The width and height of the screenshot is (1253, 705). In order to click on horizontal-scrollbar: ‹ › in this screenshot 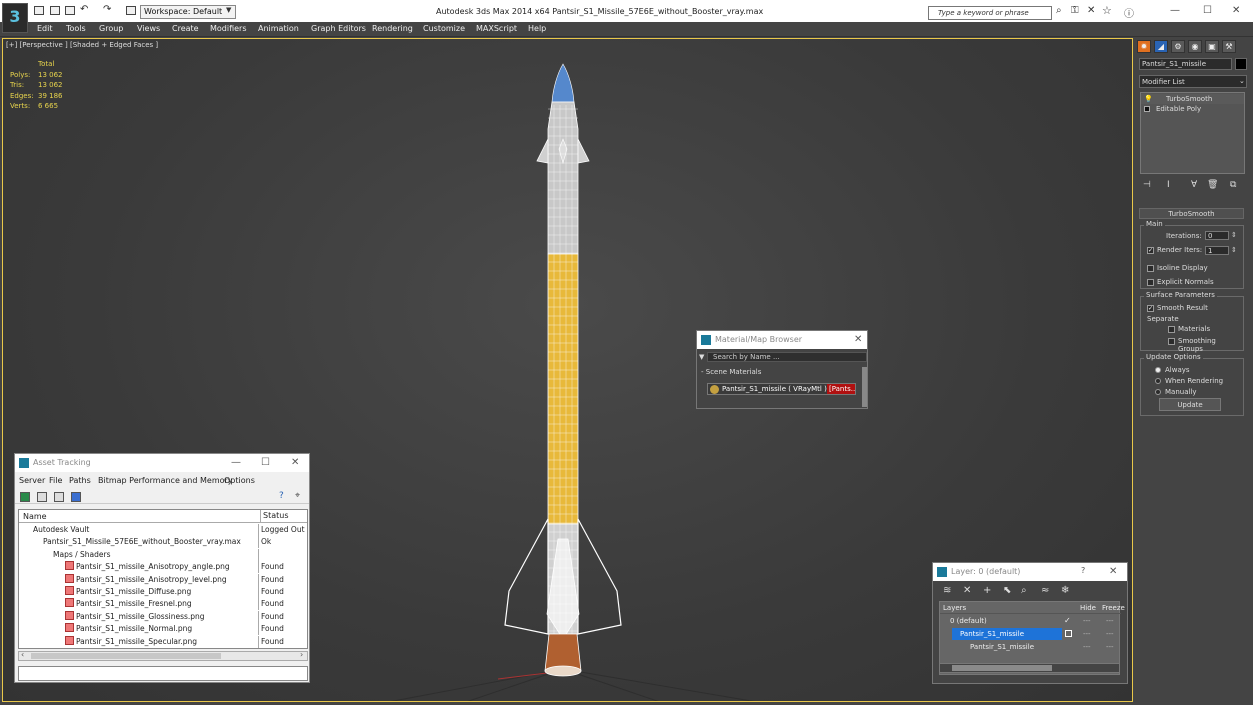, I will do `click(163, 655)`.